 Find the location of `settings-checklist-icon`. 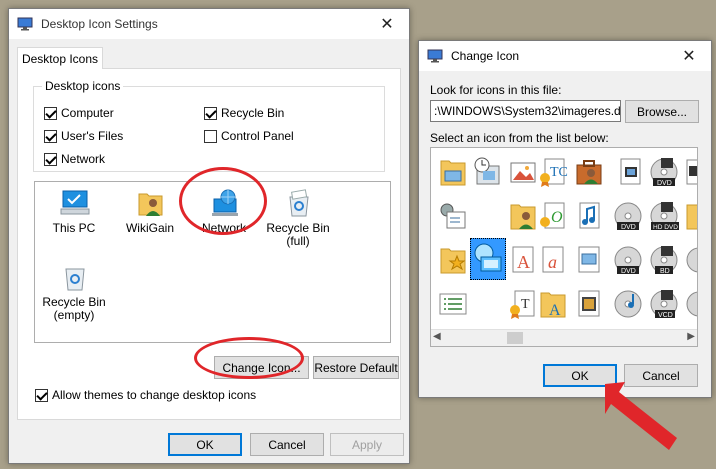

settings-checklist-icon is located at coordinates (453, 216).